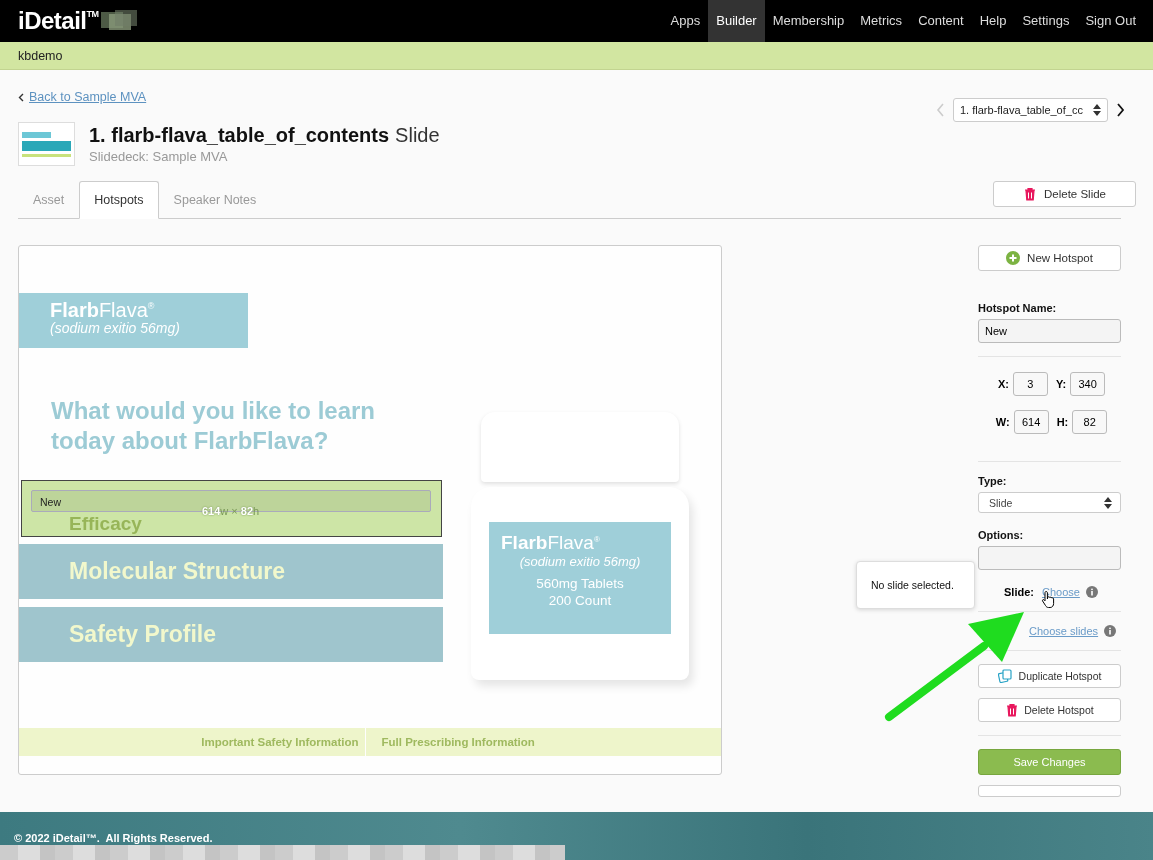  I want to click on nav-item: Apps, so click(685, 21).